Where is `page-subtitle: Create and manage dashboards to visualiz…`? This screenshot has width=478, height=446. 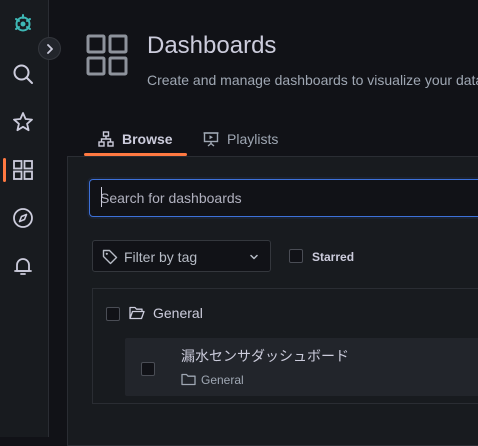 page-subtitle: Create and manage dashboards to visualiz… is located at coordinates (312, 80).